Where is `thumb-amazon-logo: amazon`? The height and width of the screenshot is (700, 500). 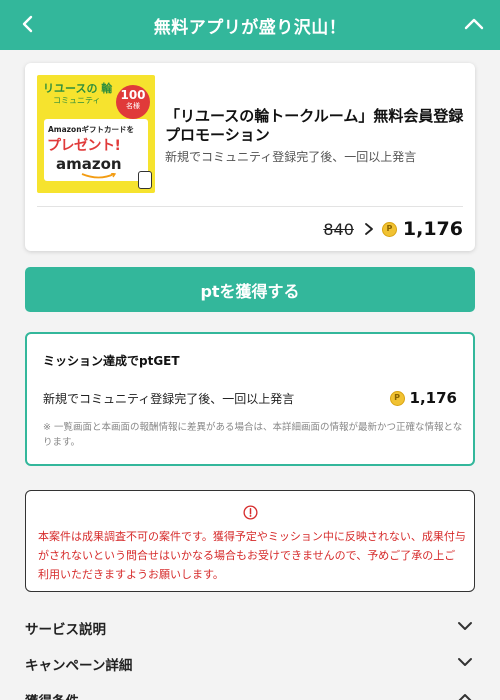
thumb-amazon-logo: amazon is located at coordinates (89, 164).